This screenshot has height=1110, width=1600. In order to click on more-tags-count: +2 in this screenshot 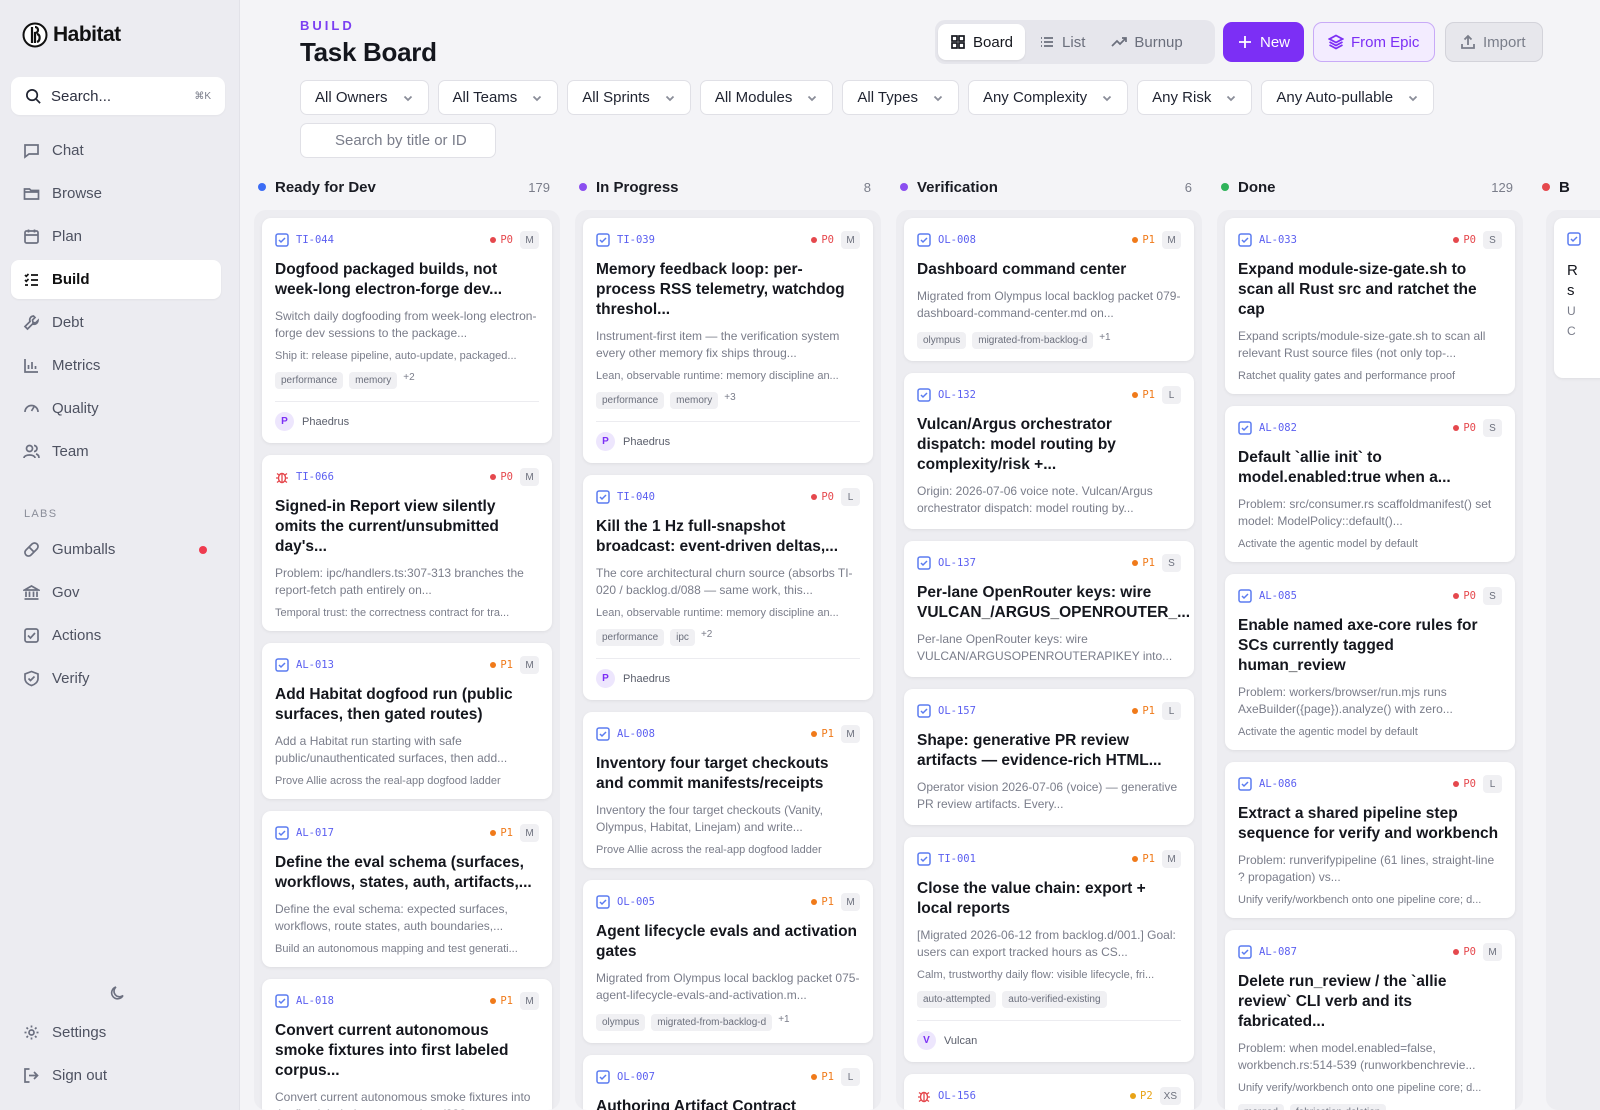, I will do `click(409, 377)`.